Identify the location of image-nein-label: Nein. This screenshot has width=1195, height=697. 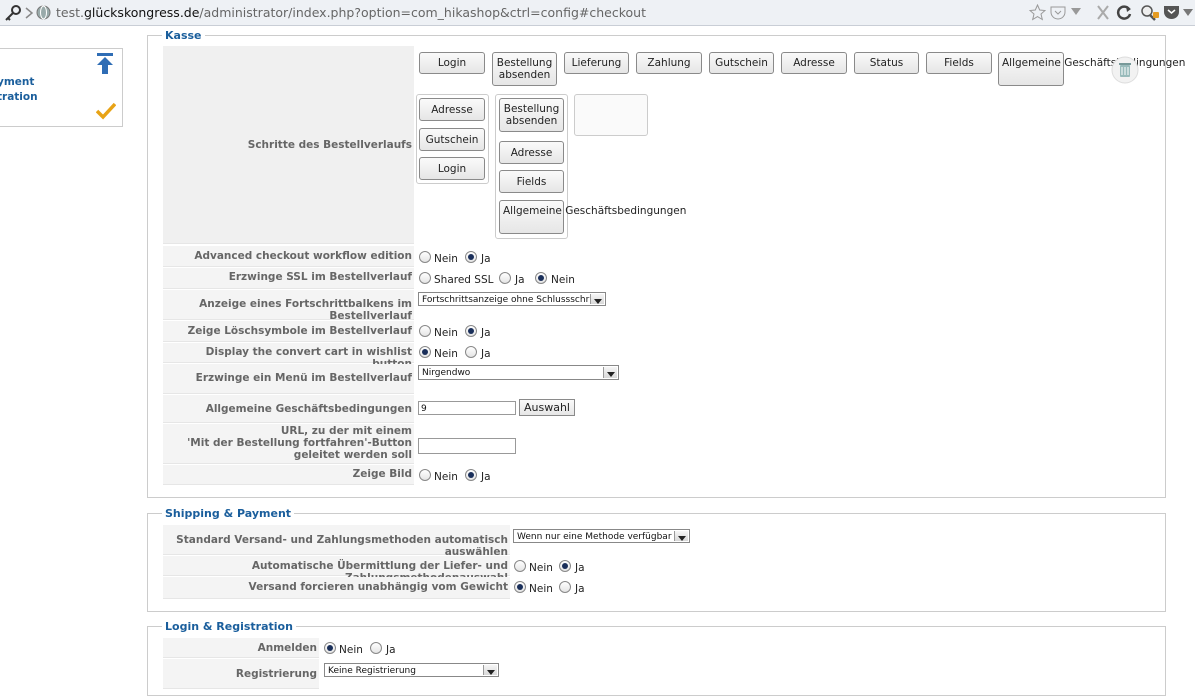
(446, 477).